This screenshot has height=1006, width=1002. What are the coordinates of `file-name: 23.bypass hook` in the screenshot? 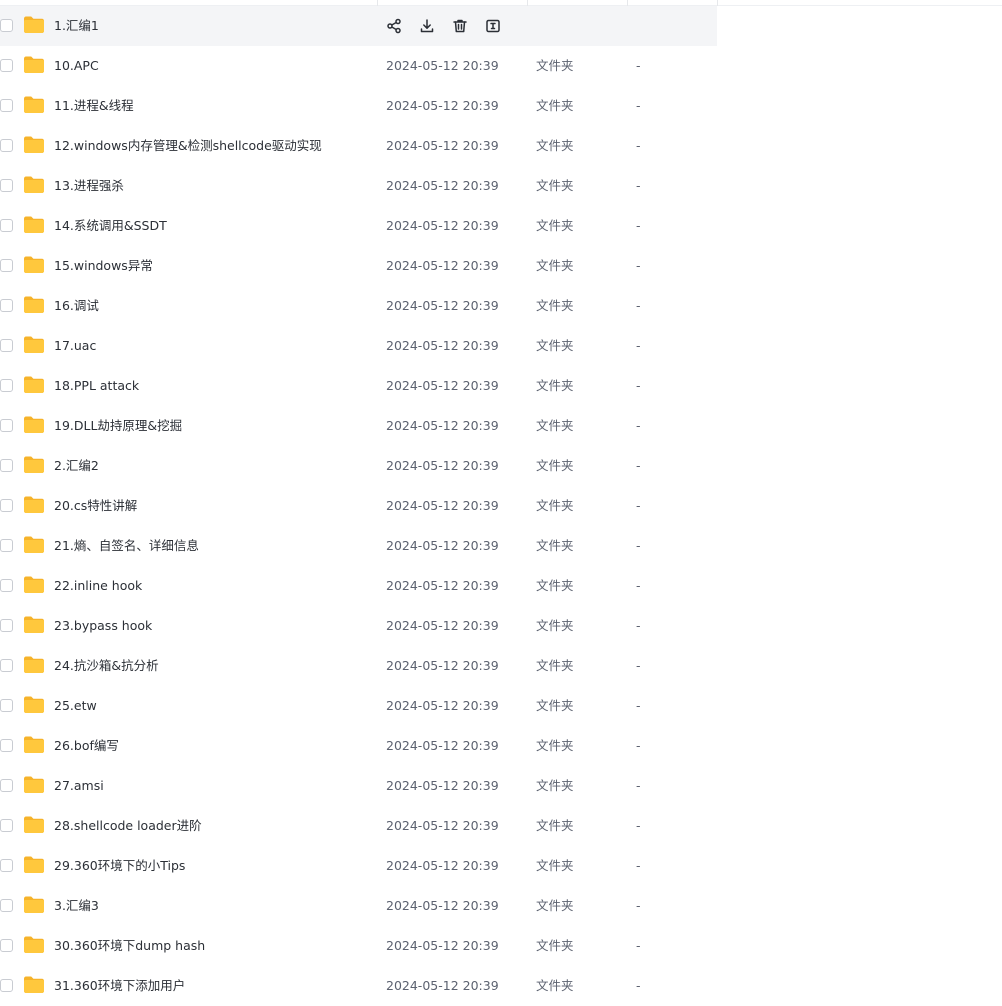 It's located at (103, 626).